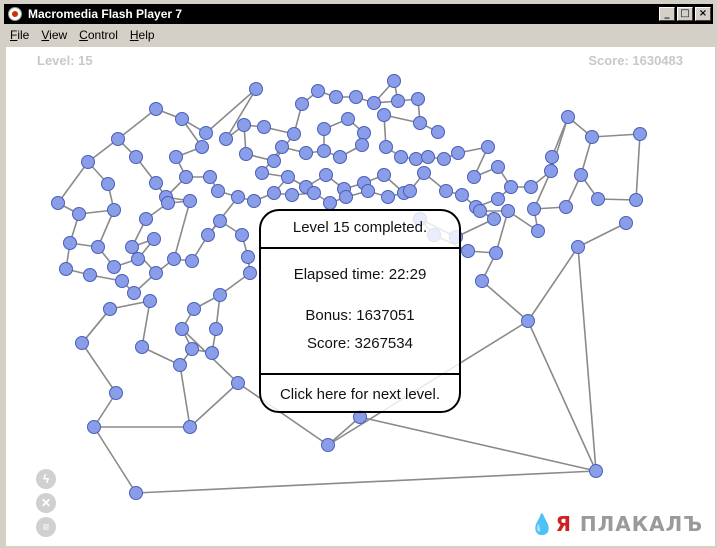 Image resolution: width=717 pixels, height=548 pixels. Describe the element at coordinates (98, 35) in the screenshot. I see `menu-control: Control` at that location.